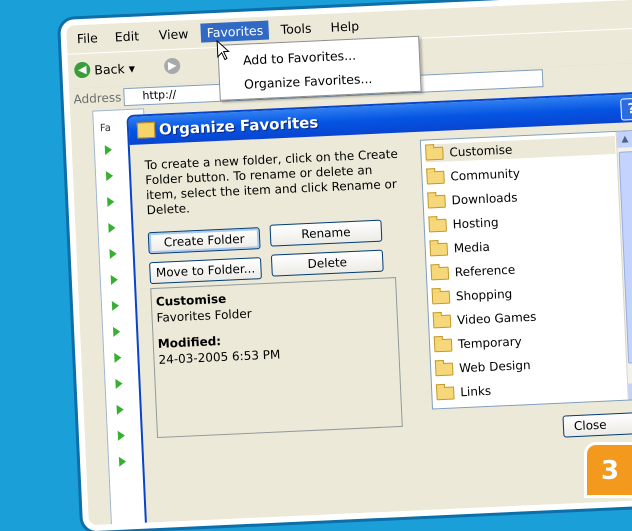  What do you see at coordinates (173, 34) in the screenshot?
I see `menu-view: View` at bounding box center [173, 34].